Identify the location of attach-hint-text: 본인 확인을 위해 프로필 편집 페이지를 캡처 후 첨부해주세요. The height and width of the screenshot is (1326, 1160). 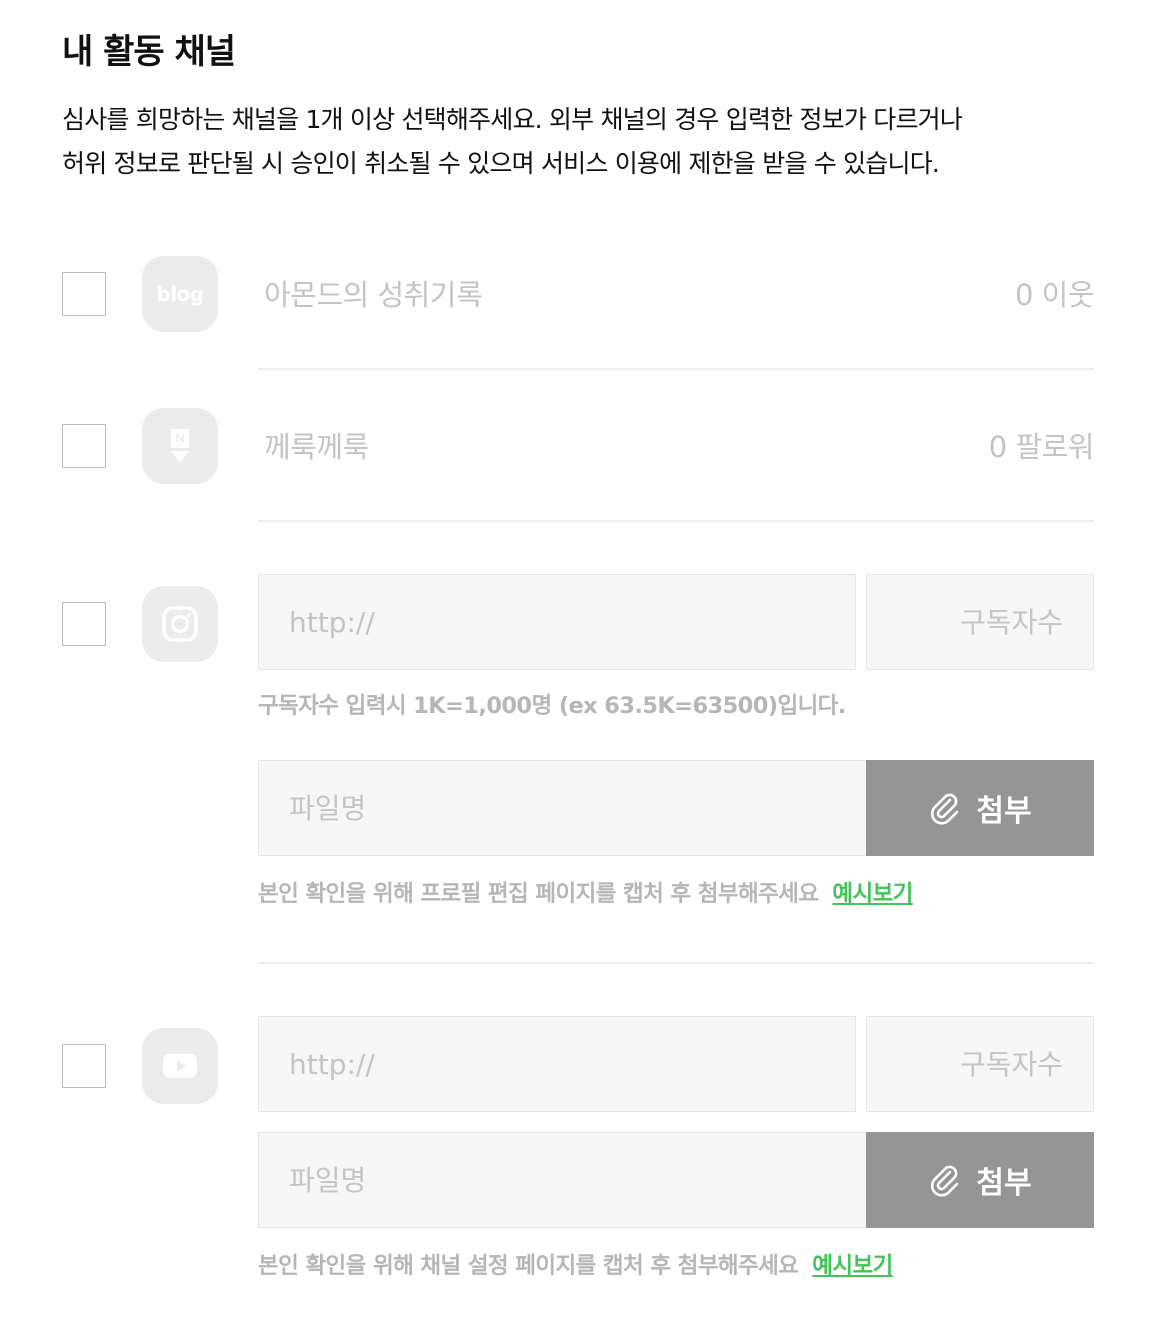
(538, 894).